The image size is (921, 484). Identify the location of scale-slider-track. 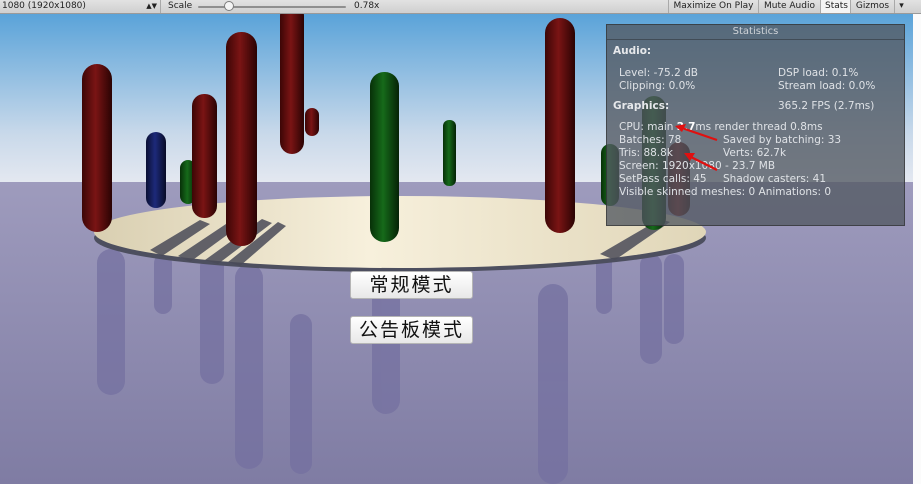
(272, 7).